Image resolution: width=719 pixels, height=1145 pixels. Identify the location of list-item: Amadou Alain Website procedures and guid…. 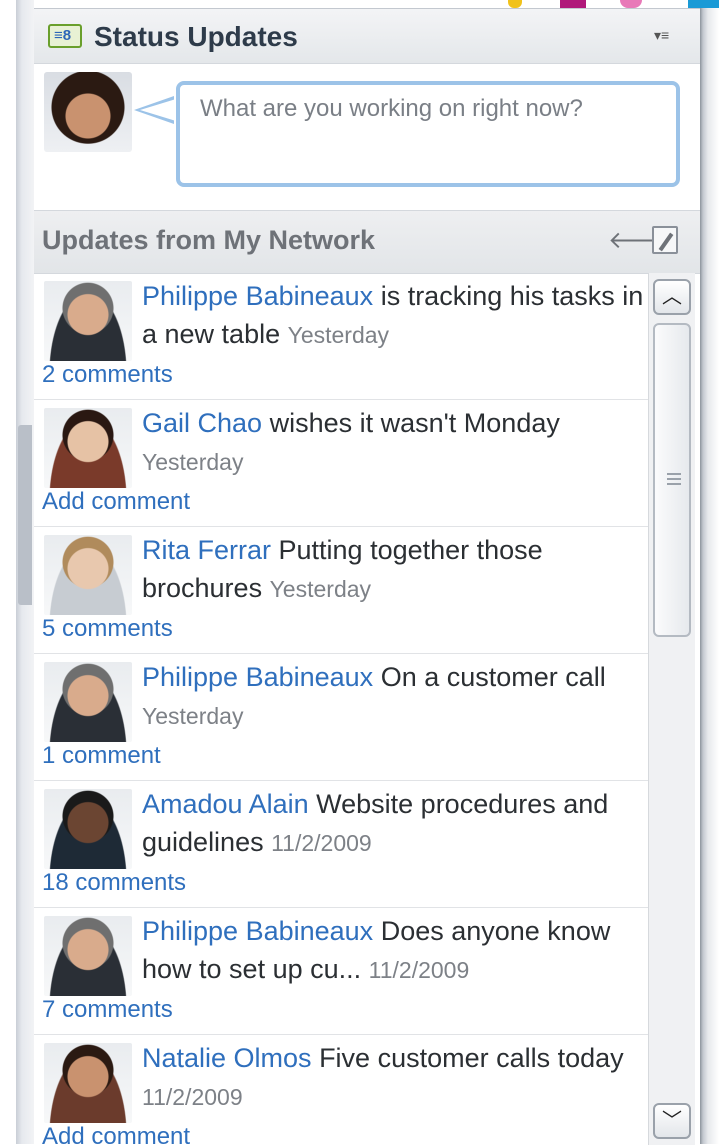
(341, 844).